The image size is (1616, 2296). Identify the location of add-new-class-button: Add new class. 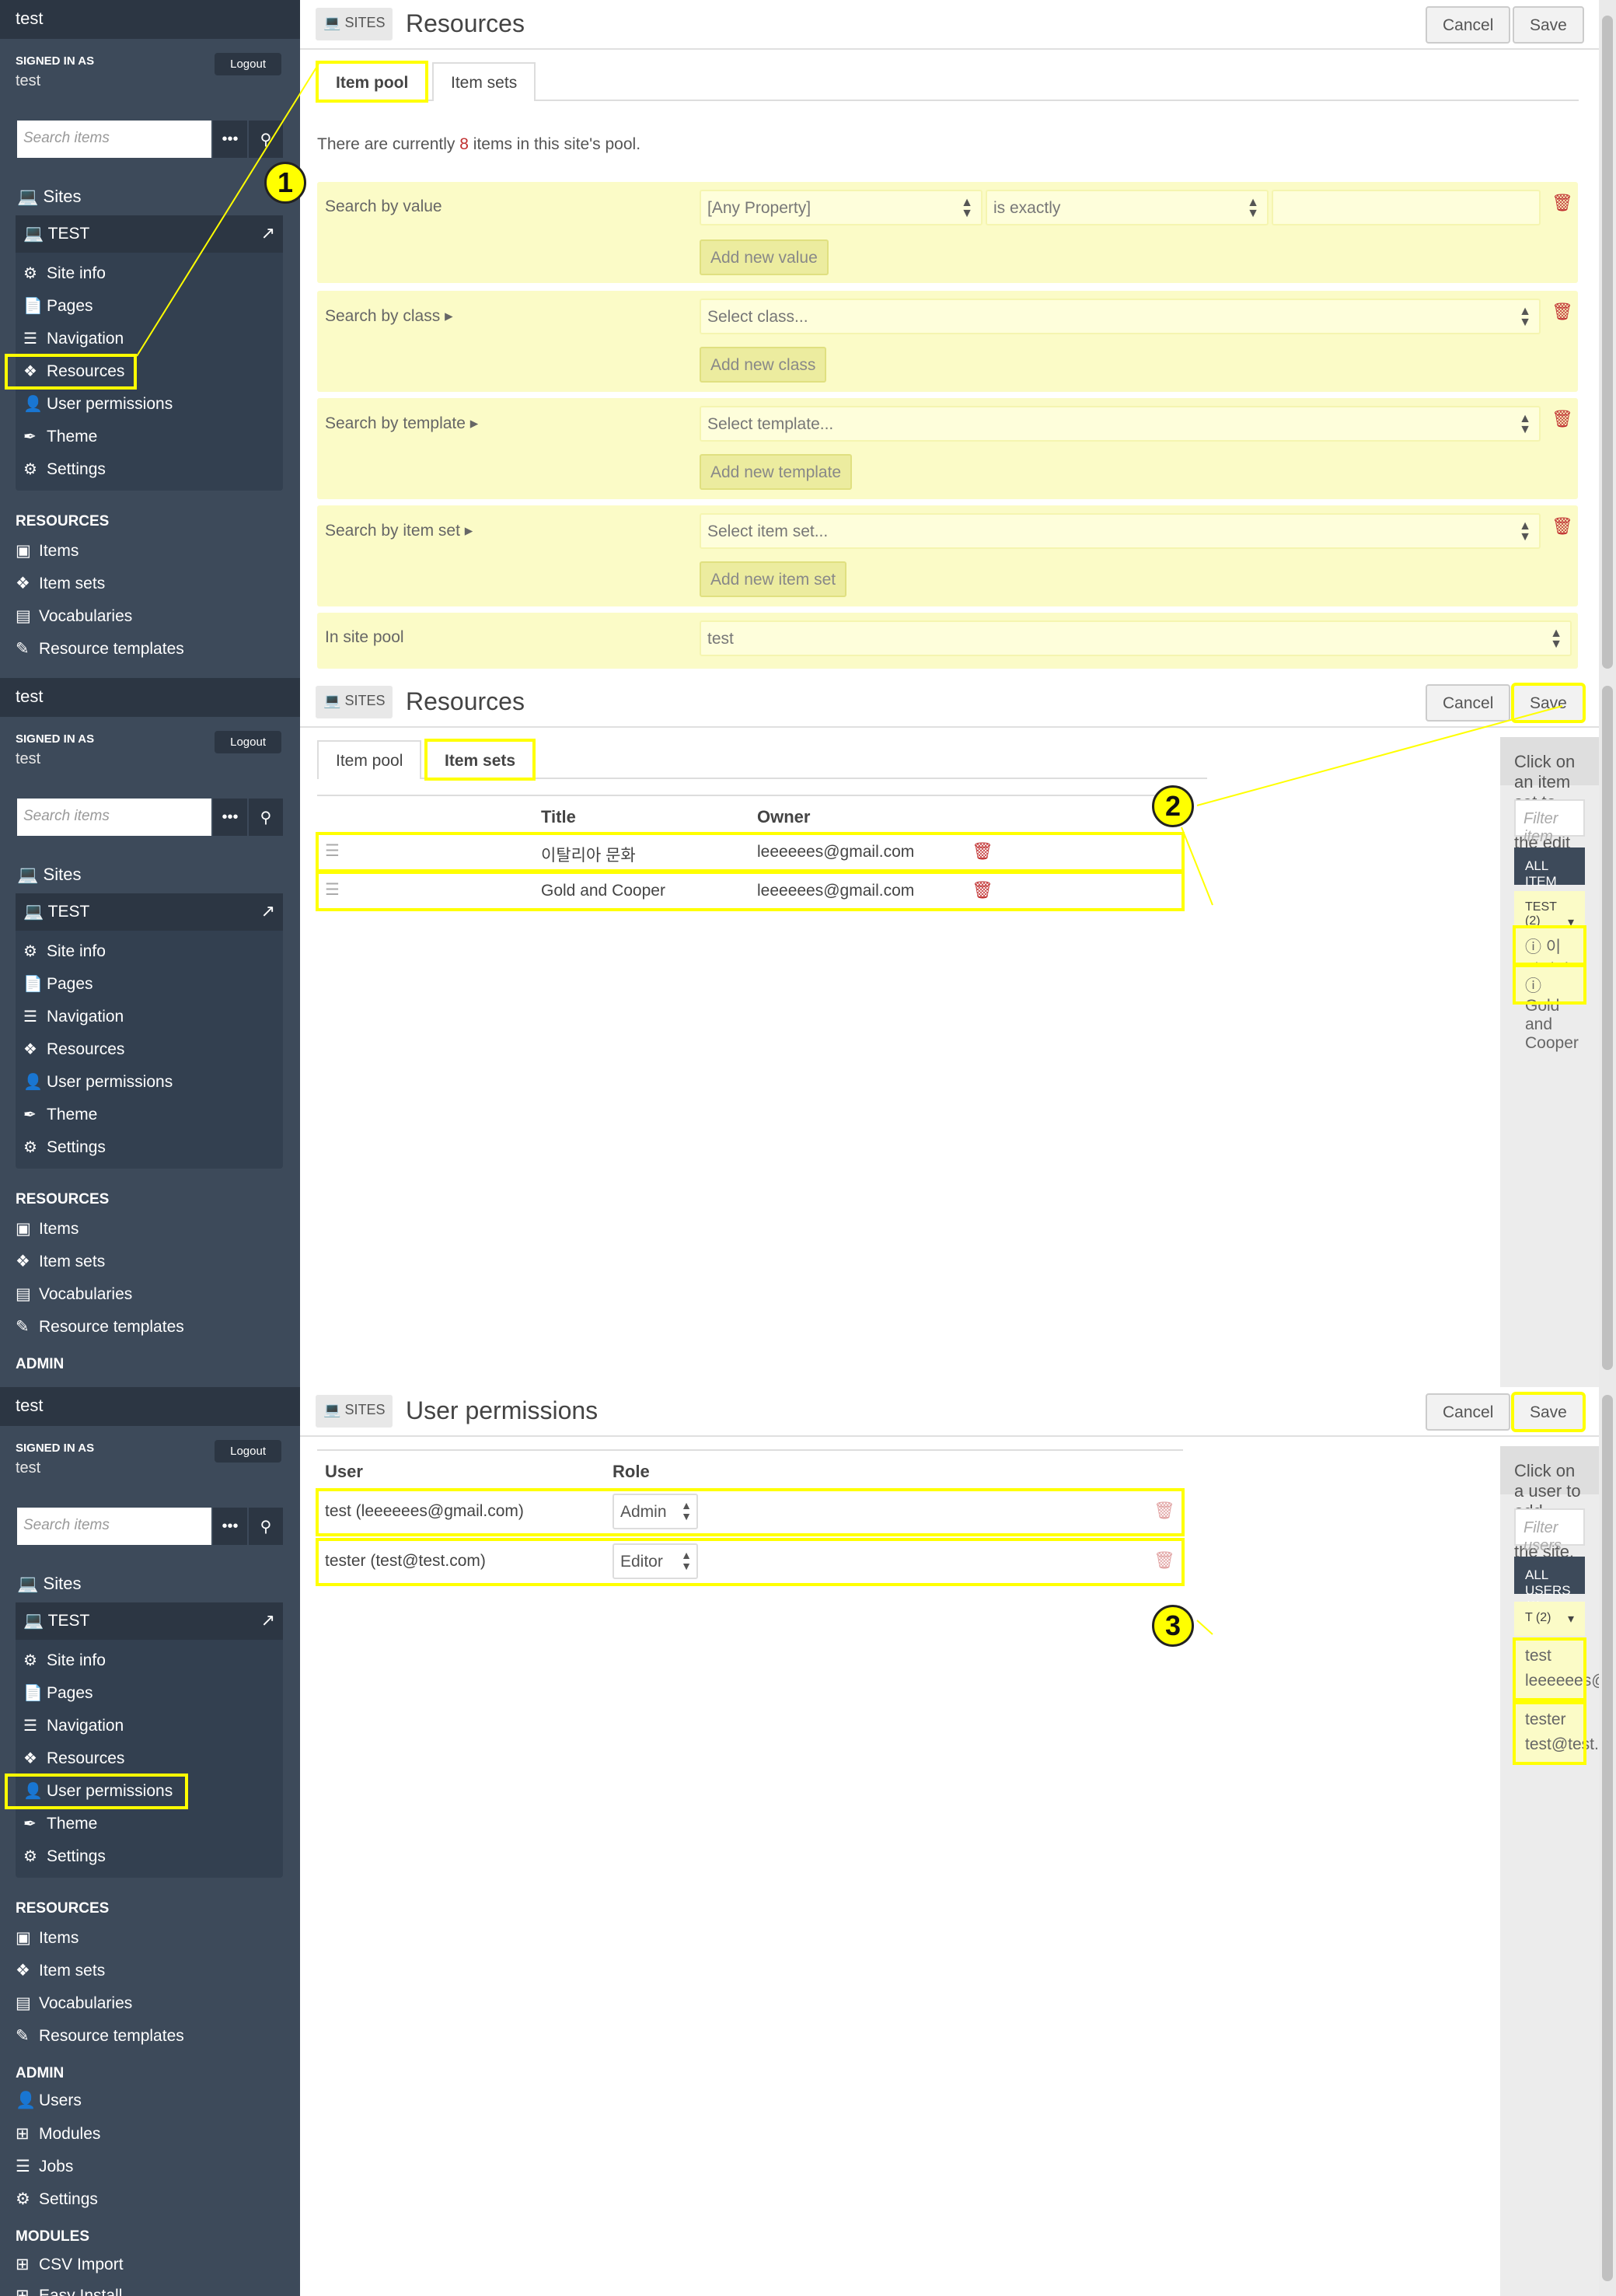
(763, 365).